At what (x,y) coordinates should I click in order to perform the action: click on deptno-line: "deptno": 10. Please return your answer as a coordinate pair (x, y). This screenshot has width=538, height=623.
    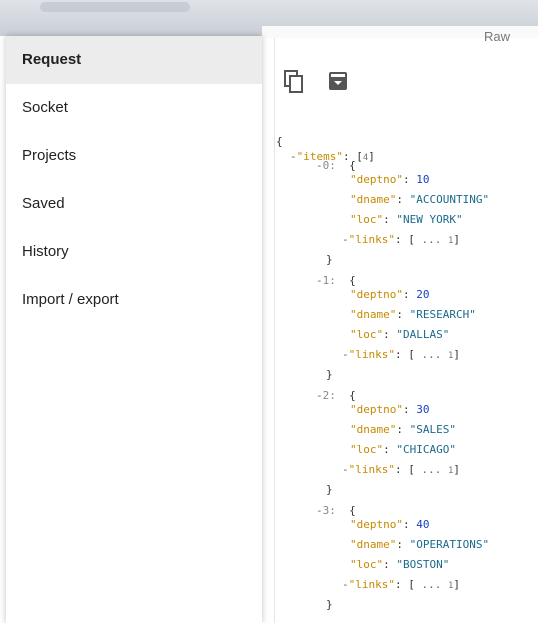
    Looking at the image, I should click on (390, 179).